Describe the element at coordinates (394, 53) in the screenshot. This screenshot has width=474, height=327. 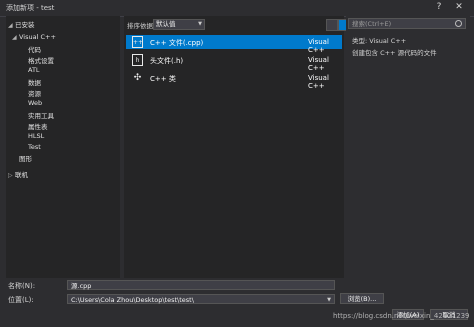
I see `detail-description: 创建包含 C++ 源代码的文件` at that location.